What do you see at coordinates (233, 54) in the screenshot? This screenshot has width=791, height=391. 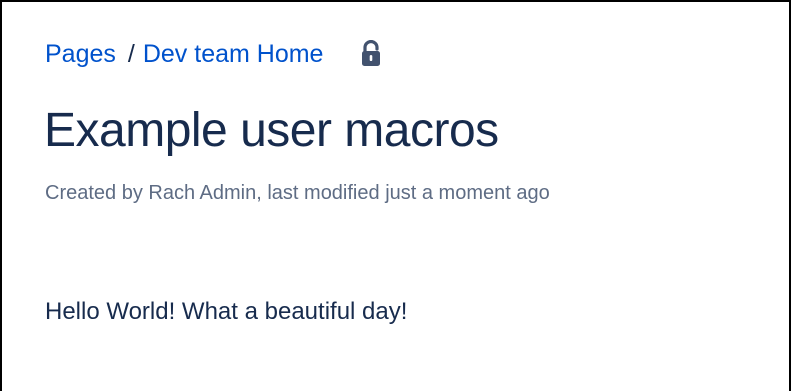 I see `breadcrumb-link-dev-team-home: Dev team Home` at bounding box center [233, 54].